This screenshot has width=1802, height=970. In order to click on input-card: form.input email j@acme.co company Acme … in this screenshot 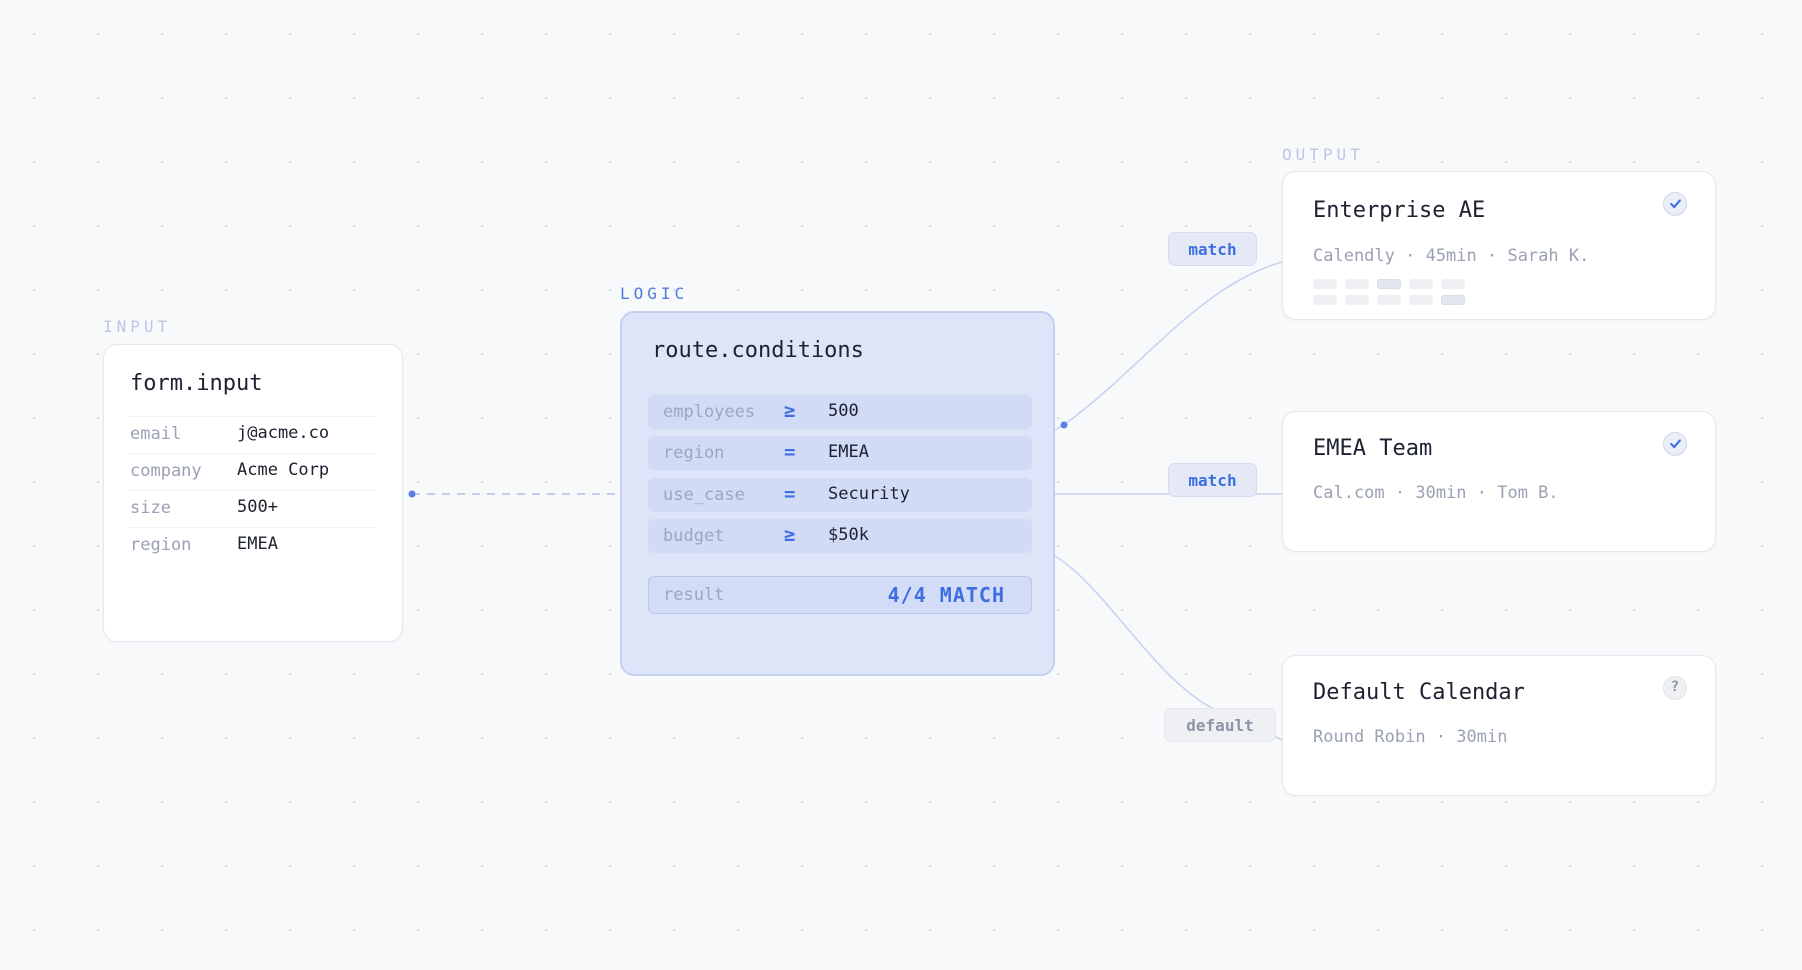, I will do `click(253, 493)`.